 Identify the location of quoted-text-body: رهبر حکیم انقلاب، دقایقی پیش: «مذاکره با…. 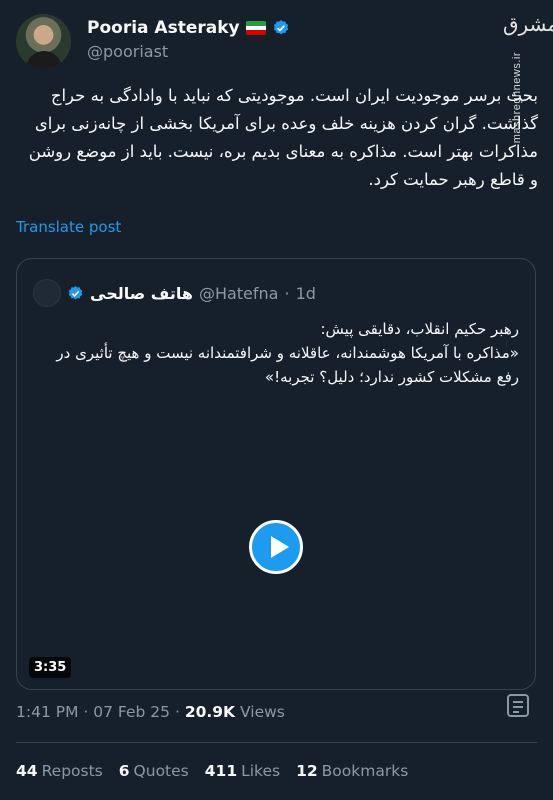
(287, 353).